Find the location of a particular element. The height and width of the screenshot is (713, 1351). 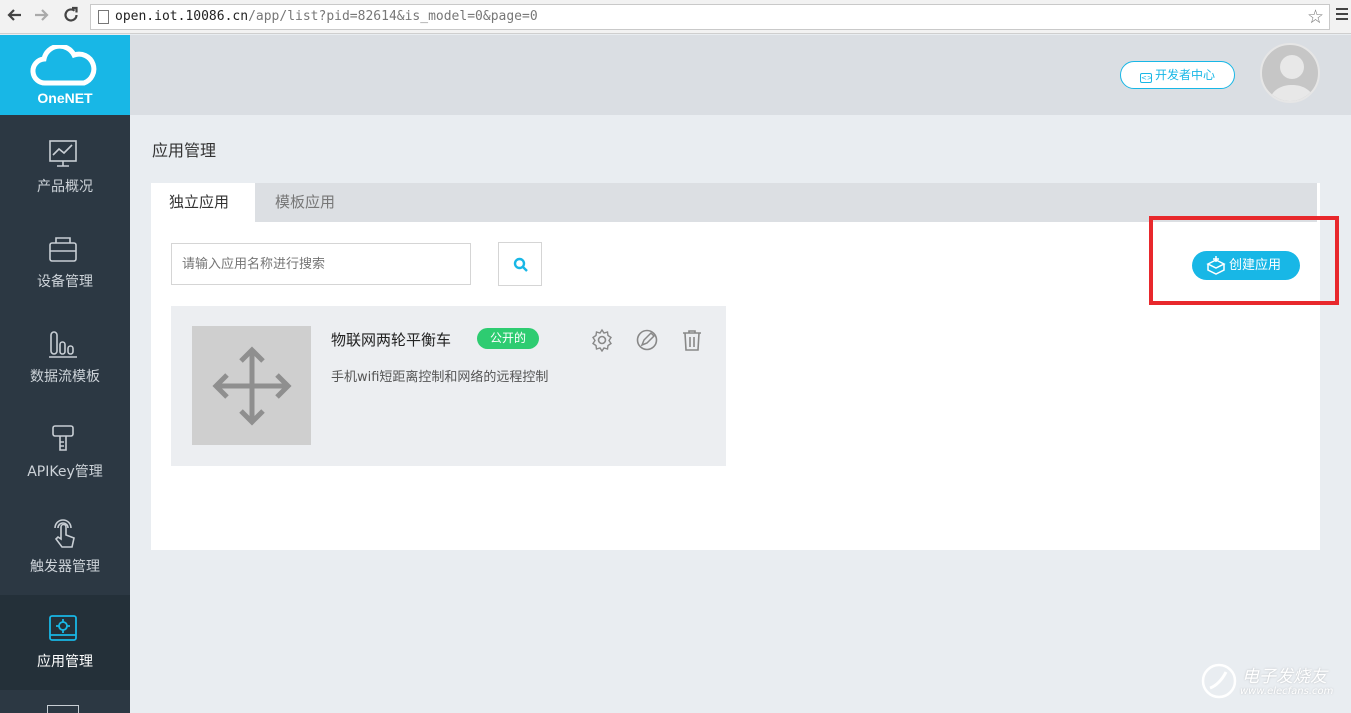

key-icon is located at coordinates (63, 438).